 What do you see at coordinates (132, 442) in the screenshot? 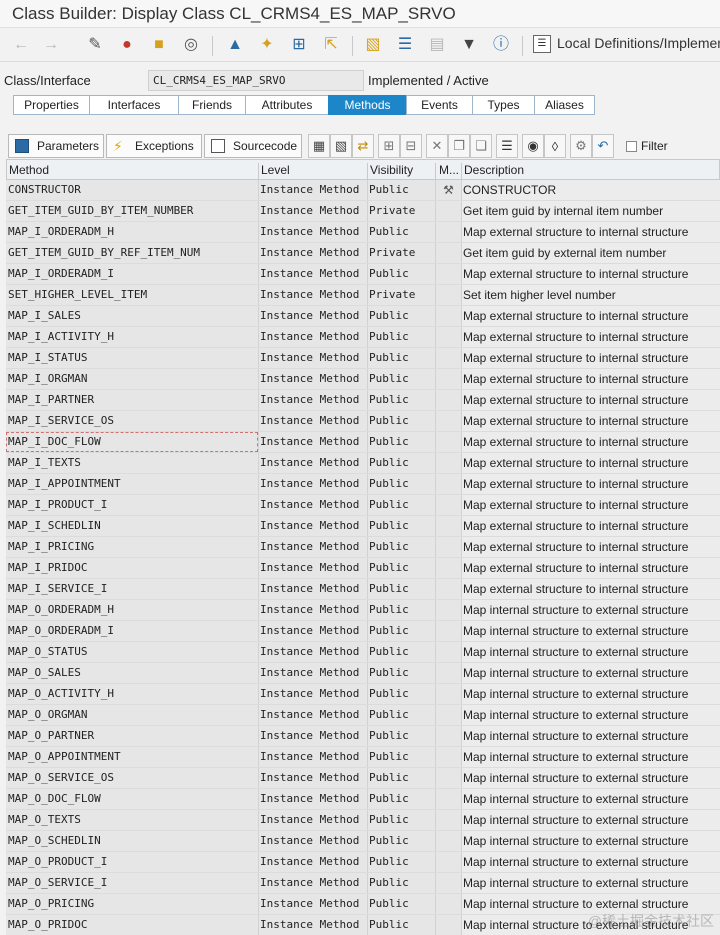
I see `method-cell: MAP_I_DOC_FLOW` at bounding box center [132, 442].